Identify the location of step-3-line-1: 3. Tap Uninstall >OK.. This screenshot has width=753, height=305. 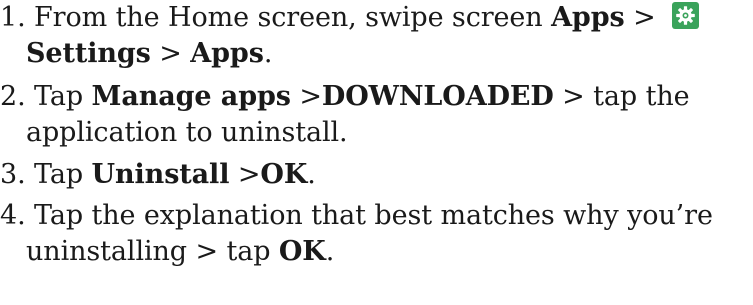
(158, 175).